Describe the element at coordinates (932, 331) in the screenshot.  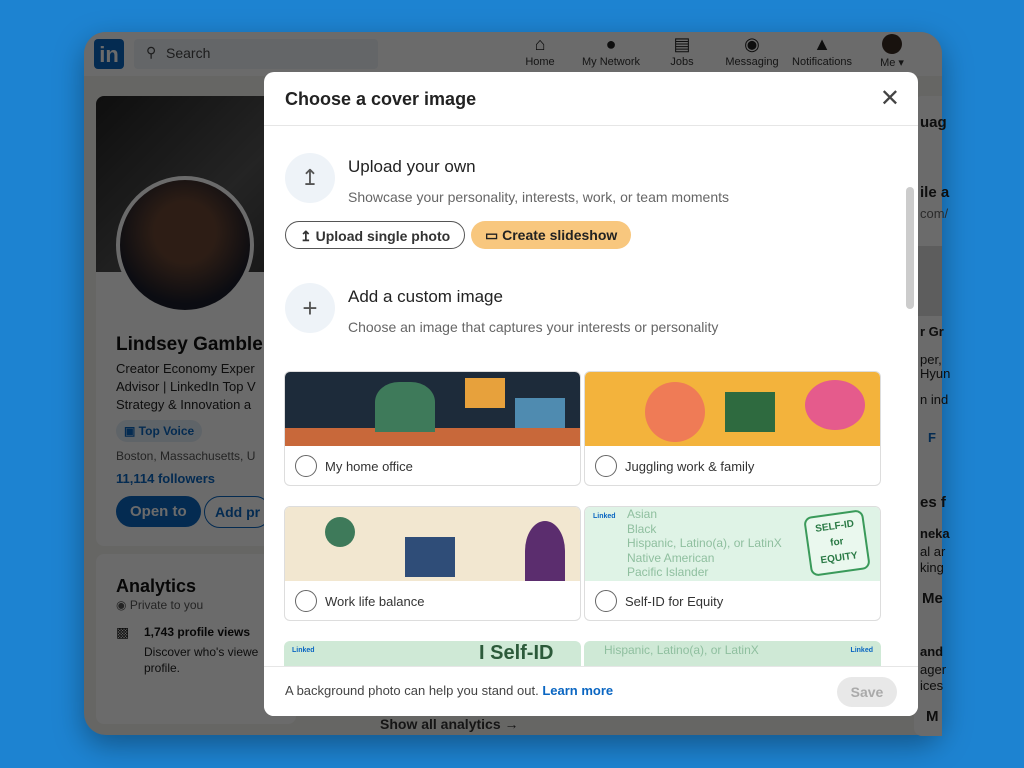
I see `sidebar-text: r Gr` at that location.